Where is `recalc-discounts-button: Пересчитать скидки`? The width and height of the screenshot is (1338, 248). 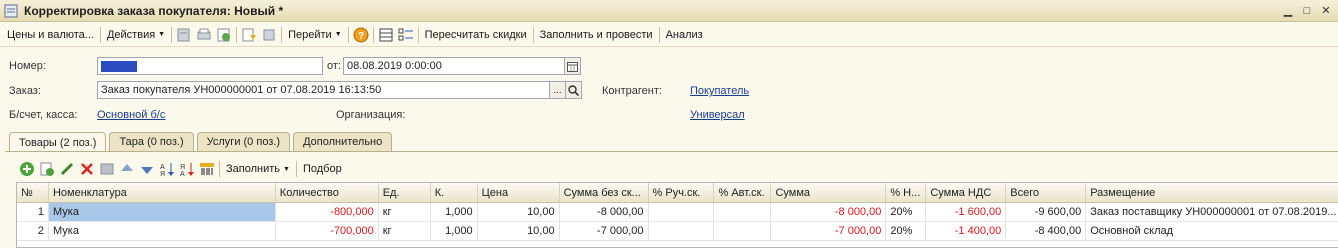 recalc-discounts-button: Пересчитать скидки is located at coordinates (476, 35).